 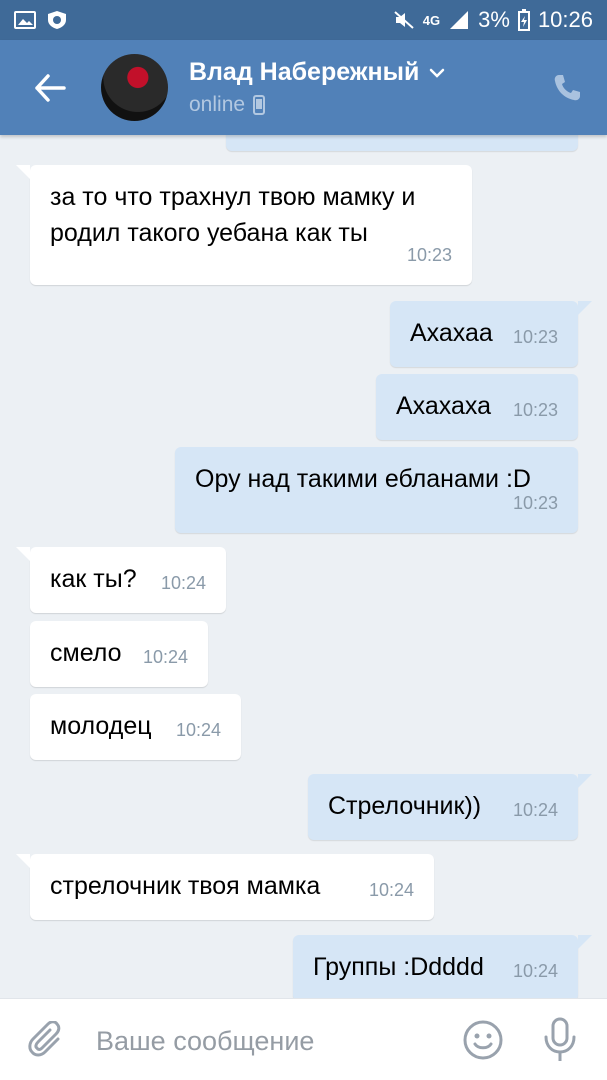 I want to click on phone-icon, so click(x=567, y=88).